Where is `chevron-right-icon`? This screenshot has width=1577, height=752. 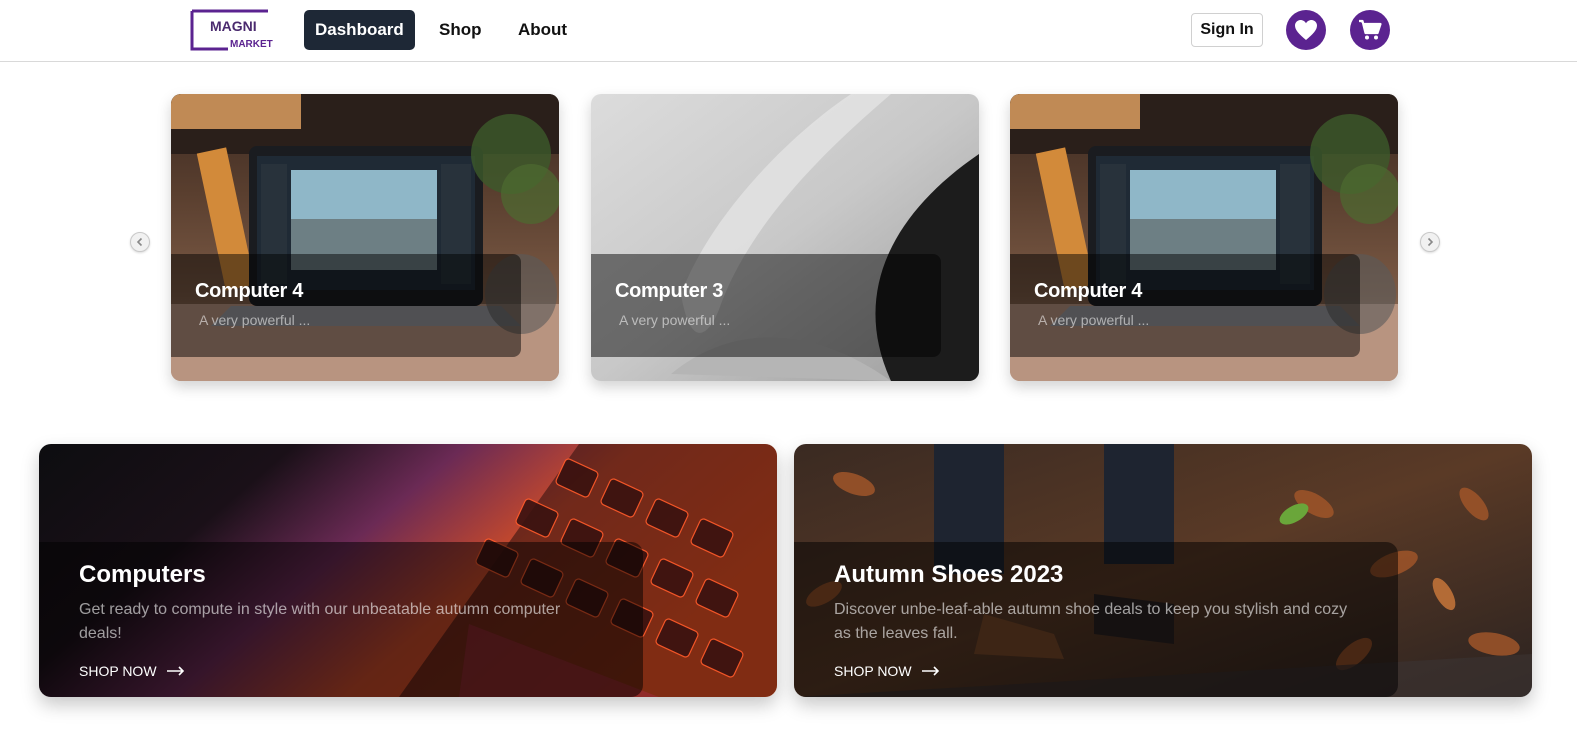
chevron-right-icon is located at coordinates (1430, 242).